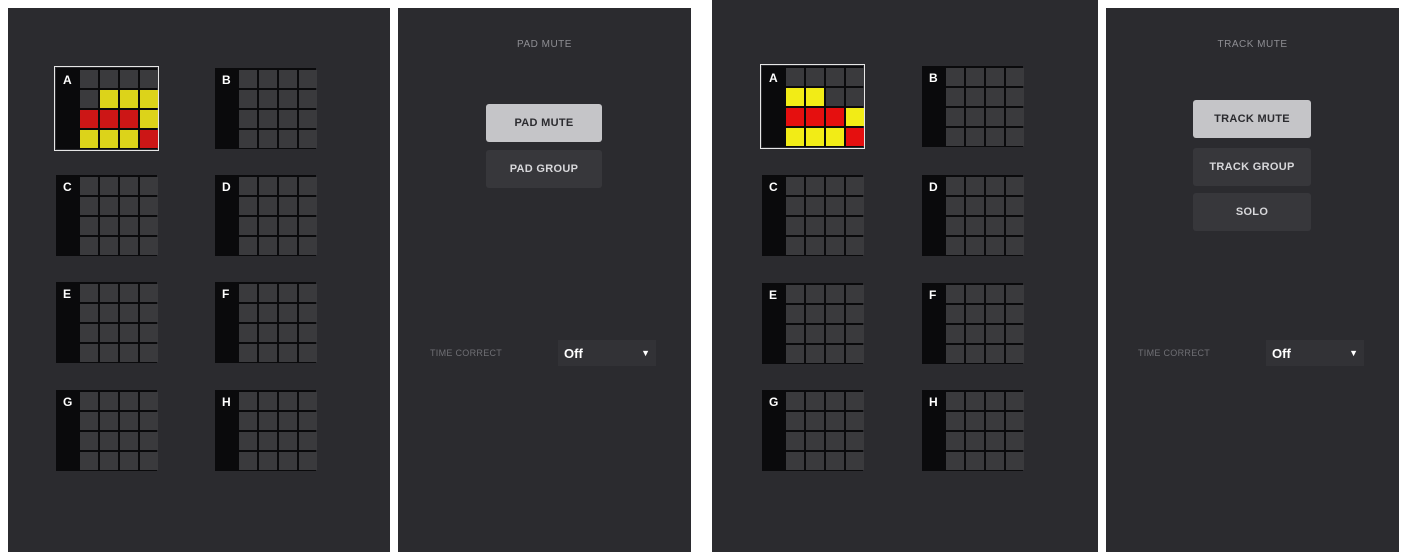  What do you see at coordinates (544, 123) in the screenshot?
I see `pad-mute-button: PAD MUTE` at bounding box center [544, 123].